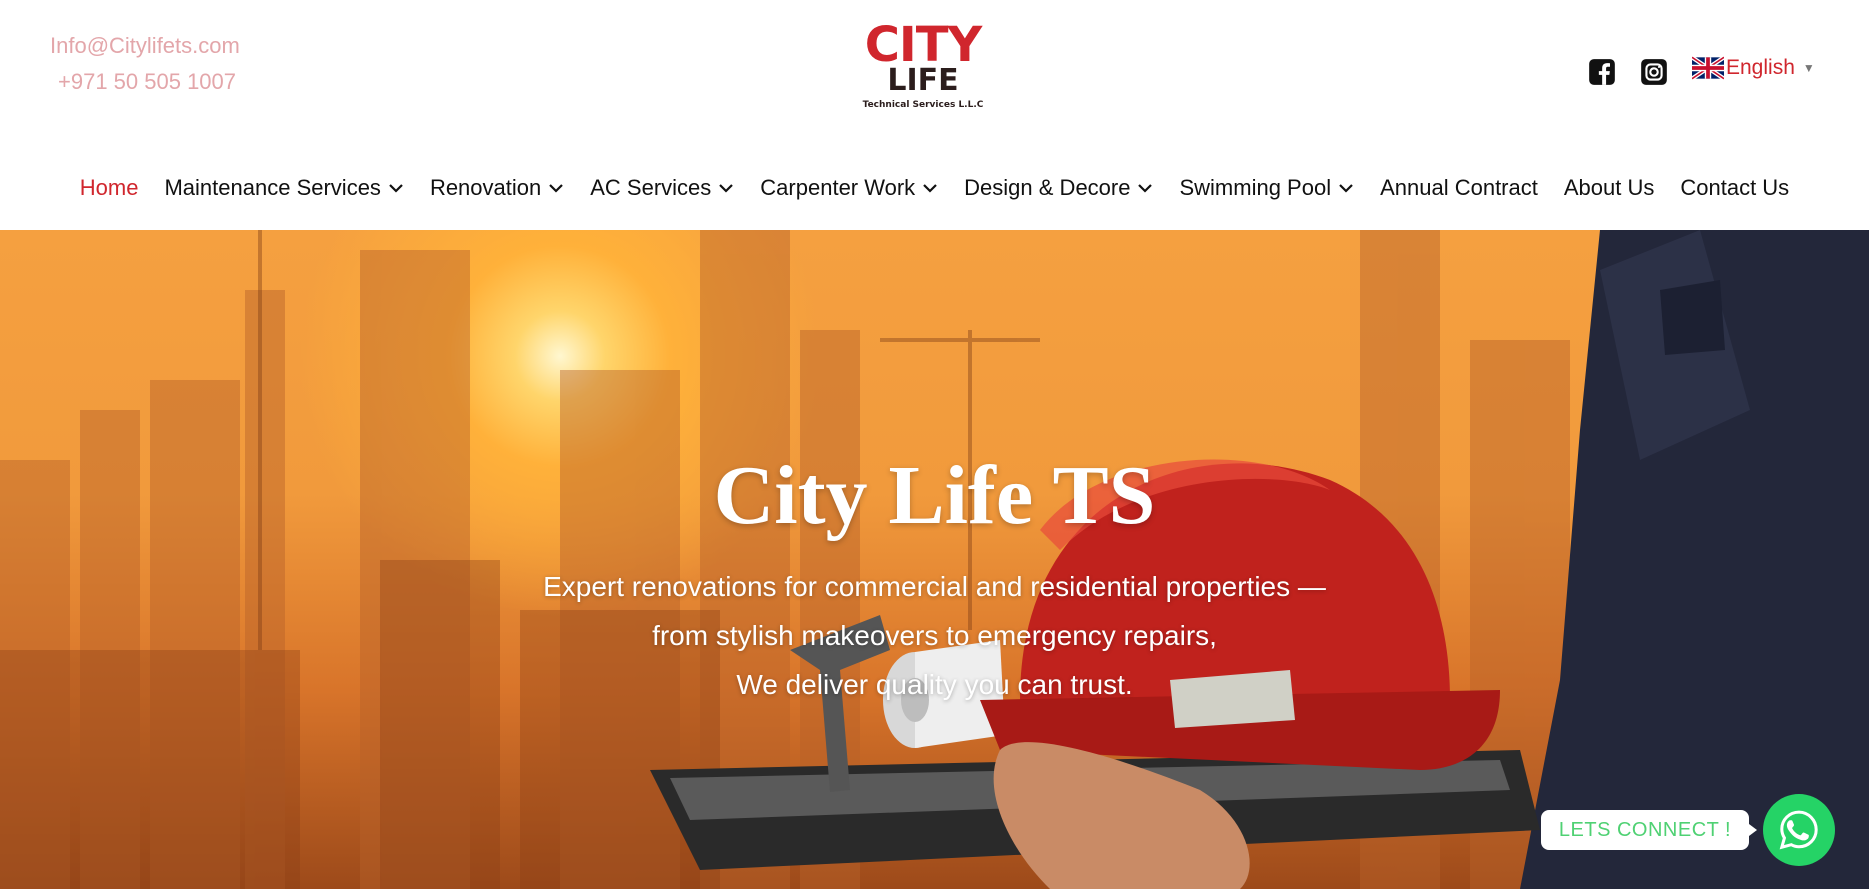 The width and height of the screenshot is (1869, 889). I want to click on nav-item-about-us: About Us, so click(1609, 188).